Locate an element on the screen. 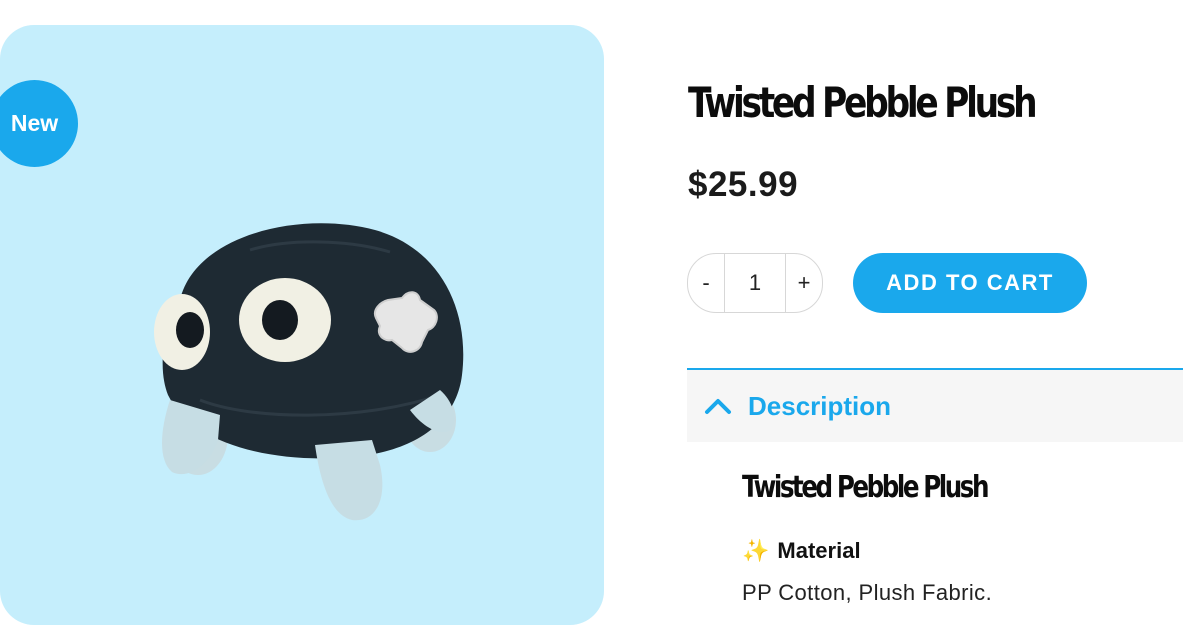  increment-button: + is located at coordinates (804, 283).